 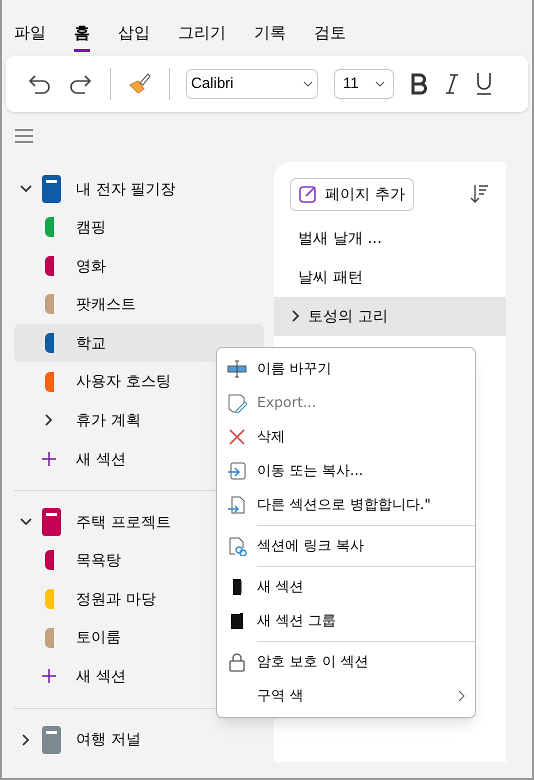 What do you see at coordinates (108, 420) in the screenshot?
I see `section-name: 휴가 계획` at bounding box center [108, 420].